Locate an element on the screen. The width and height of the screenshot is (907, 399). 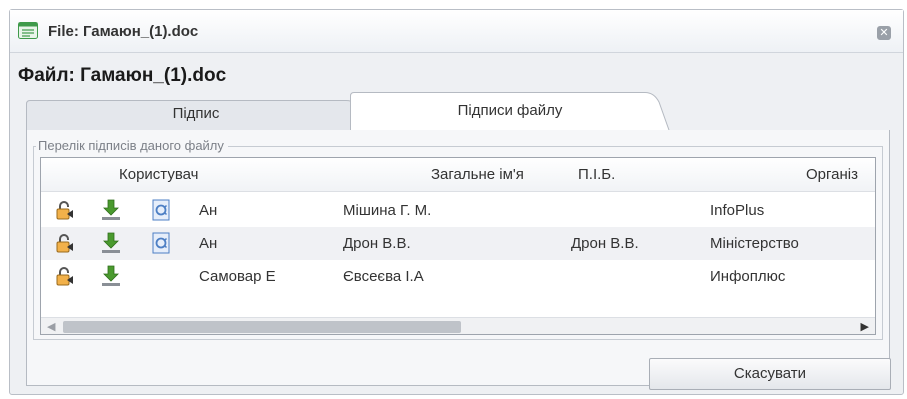
cell-organization: InfoPlus is located at coordinates (737, 210).